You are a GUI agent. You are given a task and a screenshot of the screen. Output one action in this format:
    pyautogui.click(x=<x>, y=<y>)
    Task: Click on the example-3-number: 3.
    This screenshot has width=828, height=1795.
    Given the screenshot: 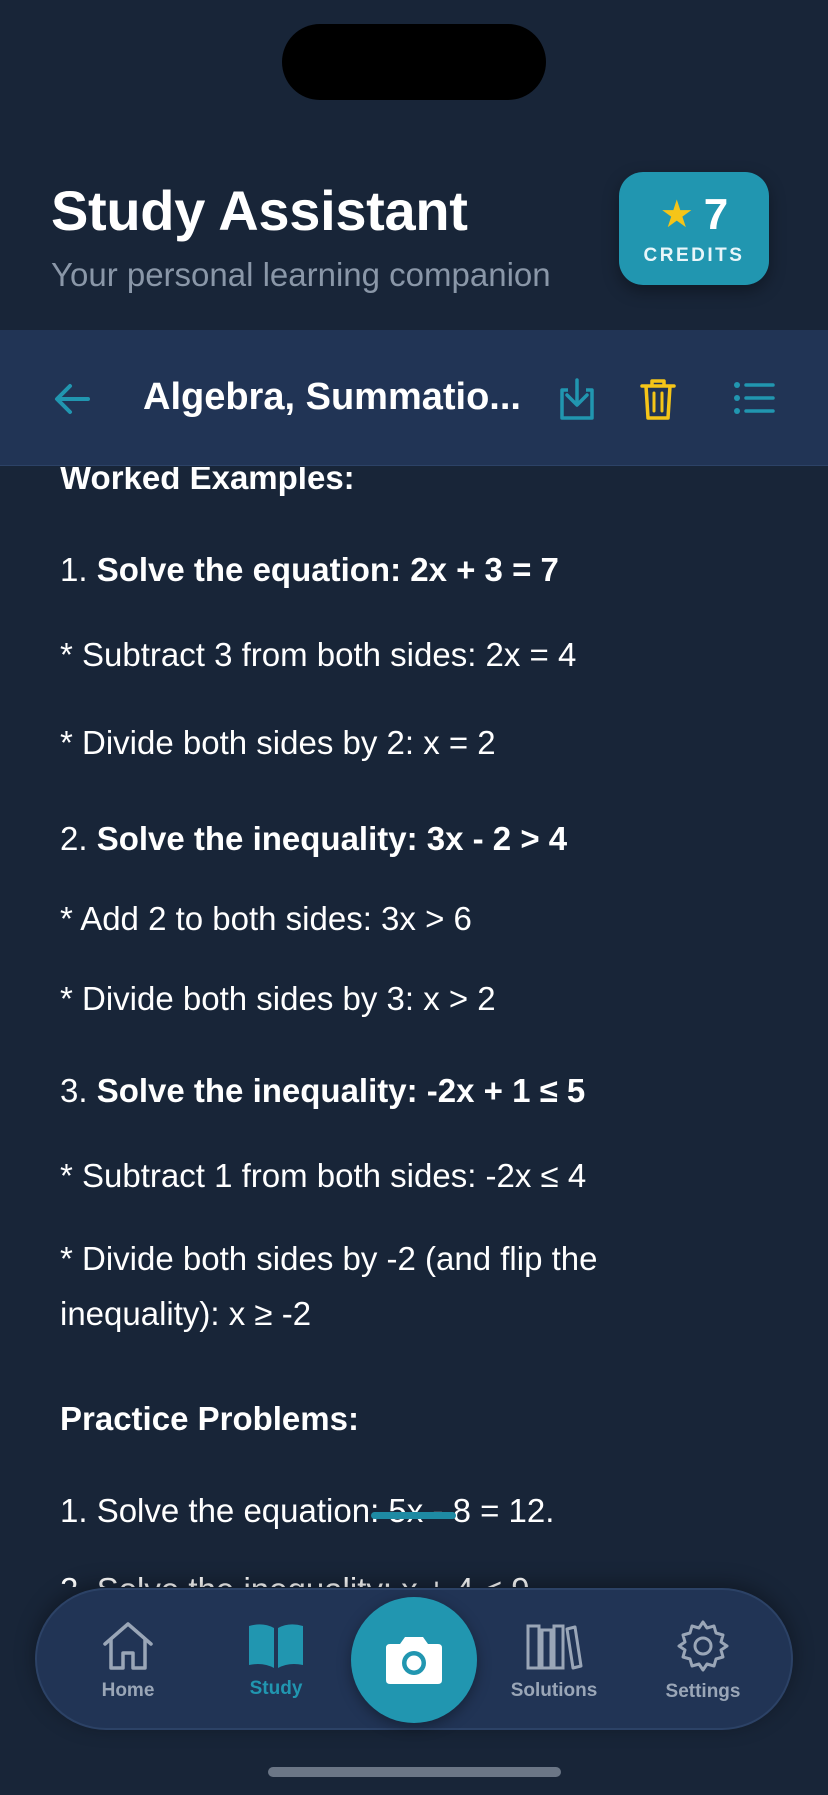 What is the action you would take?
    pyautogui.click(x=78, y=1090)
    